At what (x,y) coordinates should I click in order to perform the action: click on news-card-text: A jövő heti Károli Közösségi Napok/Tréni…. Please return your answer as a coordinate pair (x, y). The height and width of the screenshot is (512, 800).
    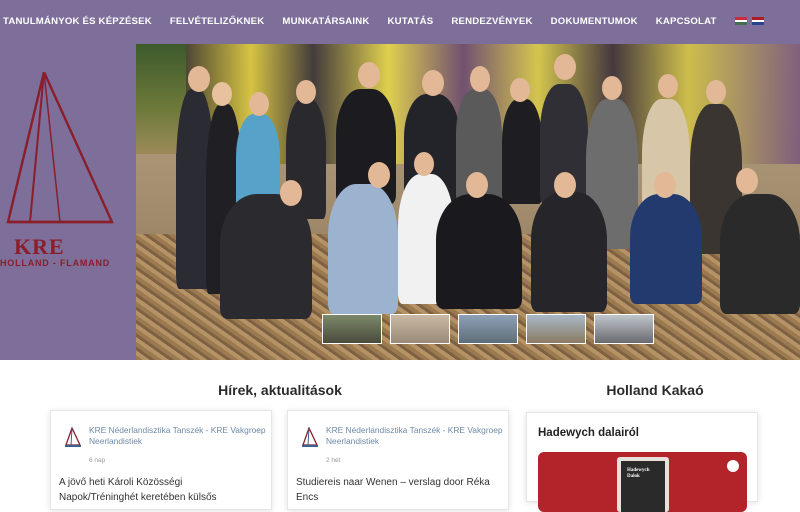
    Looking at the image, I should click on (161, 490).